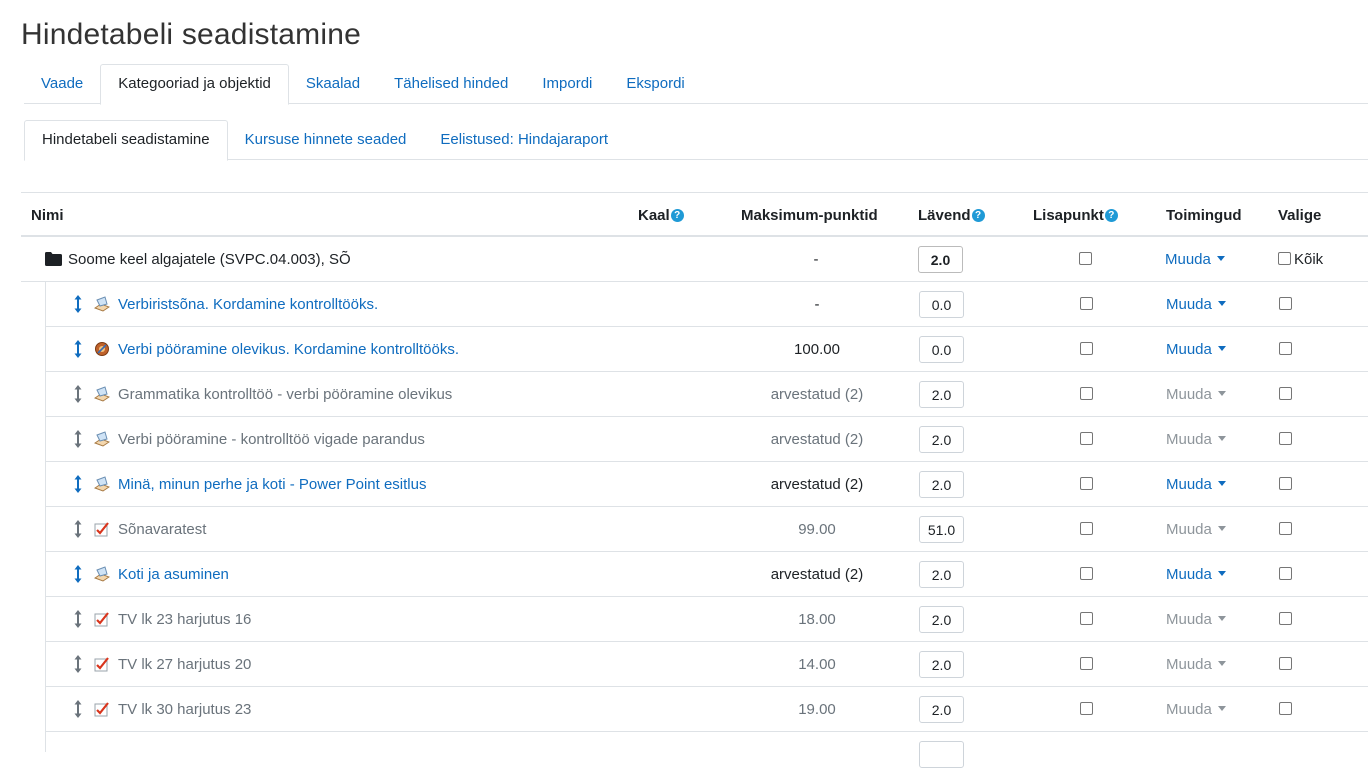 Image resolution: width=1368 pixels, height=768 pixels. I want to click on tab-secondary-1: Kursuse hinnete seaded, so click(326, 140).